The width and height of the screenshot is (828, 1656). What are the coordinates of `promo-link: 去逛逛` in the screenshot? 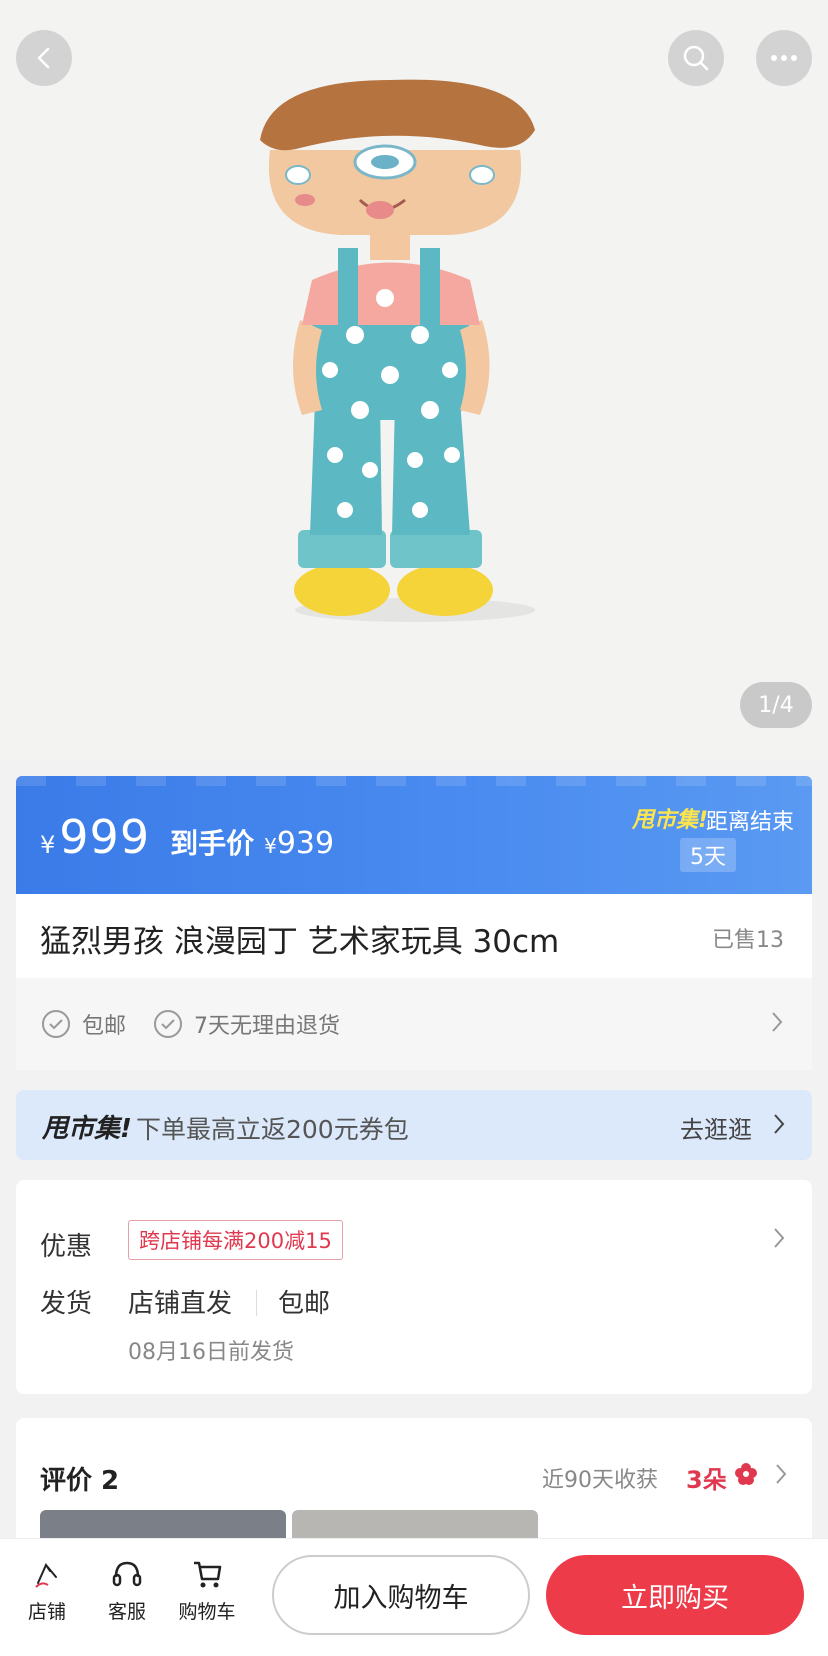 It's located at (716, 1127).